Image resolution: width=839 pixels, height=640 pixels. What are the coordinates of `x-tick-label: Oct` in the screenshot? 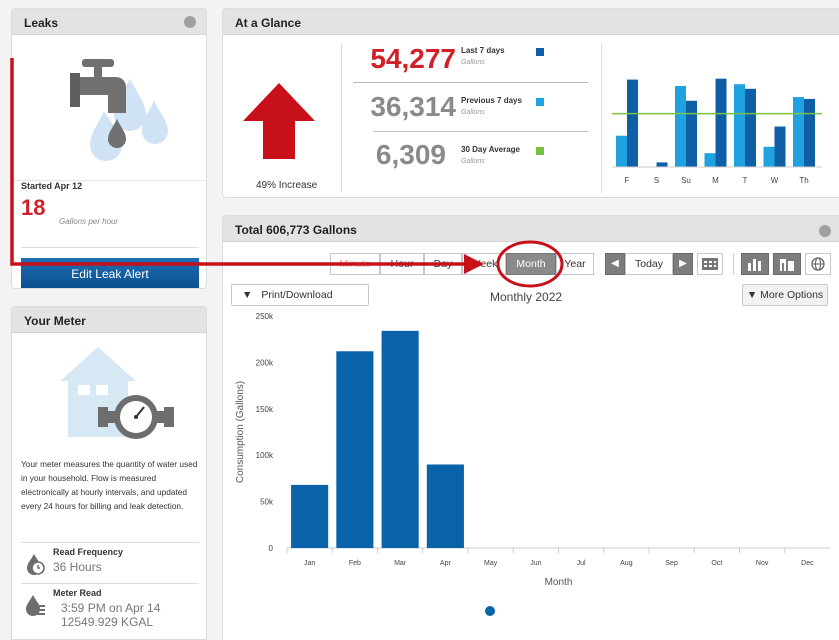 It's located at (716, 563).